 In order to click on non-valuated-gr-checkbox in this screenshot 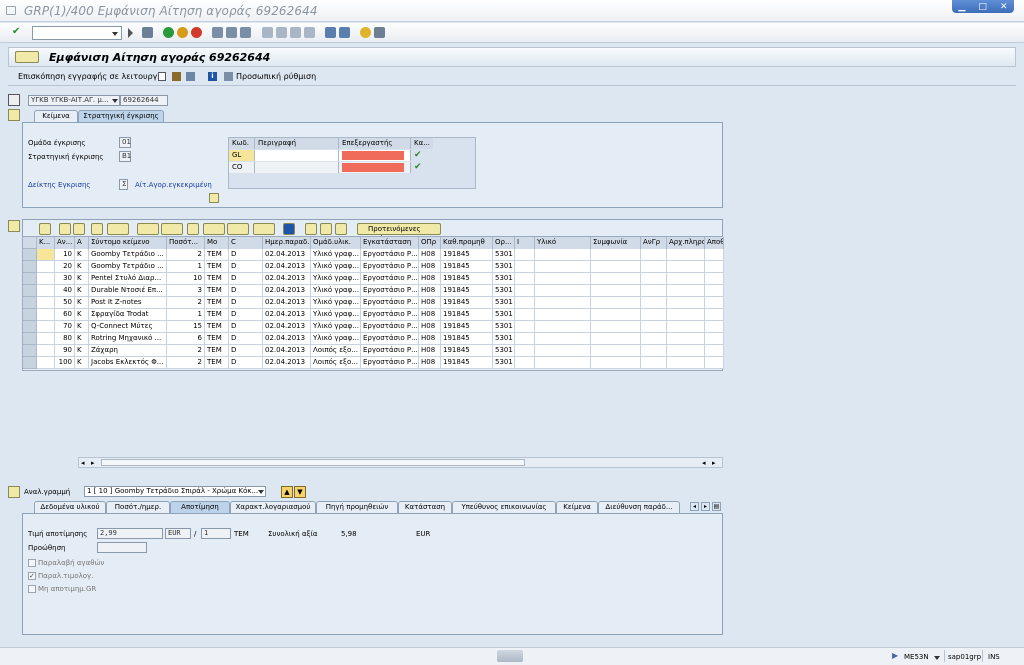, I will do `click(32, 589)`.